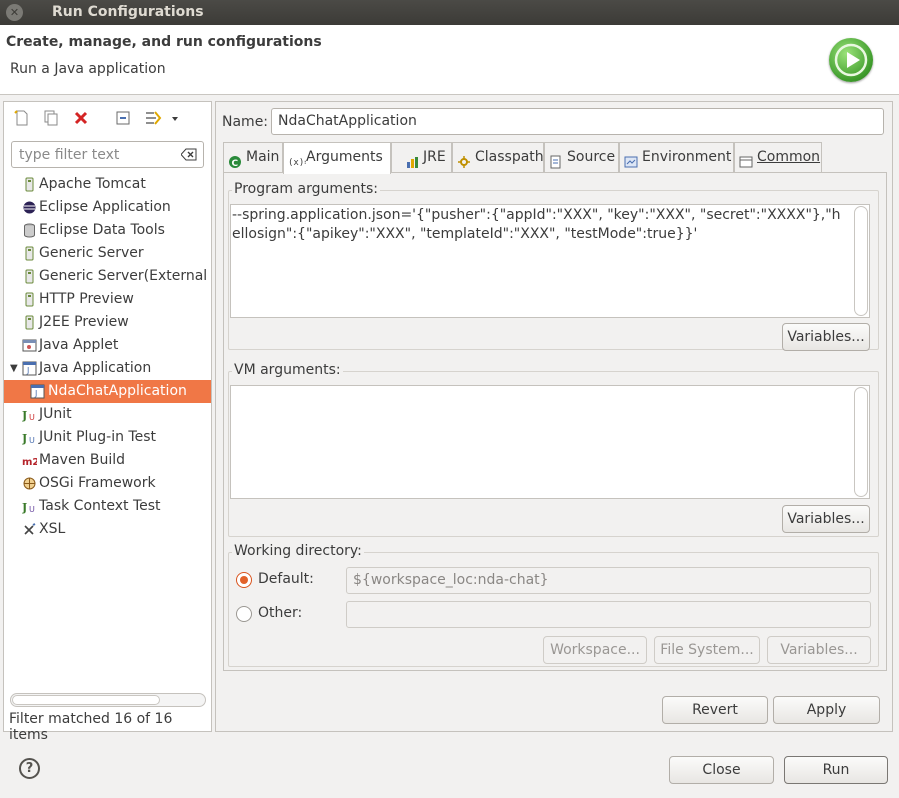  Describe the element at coordinates (107, 276) in the screenshot. I see `tree-item-generic-server-external: Generic Server(External L` at that location.